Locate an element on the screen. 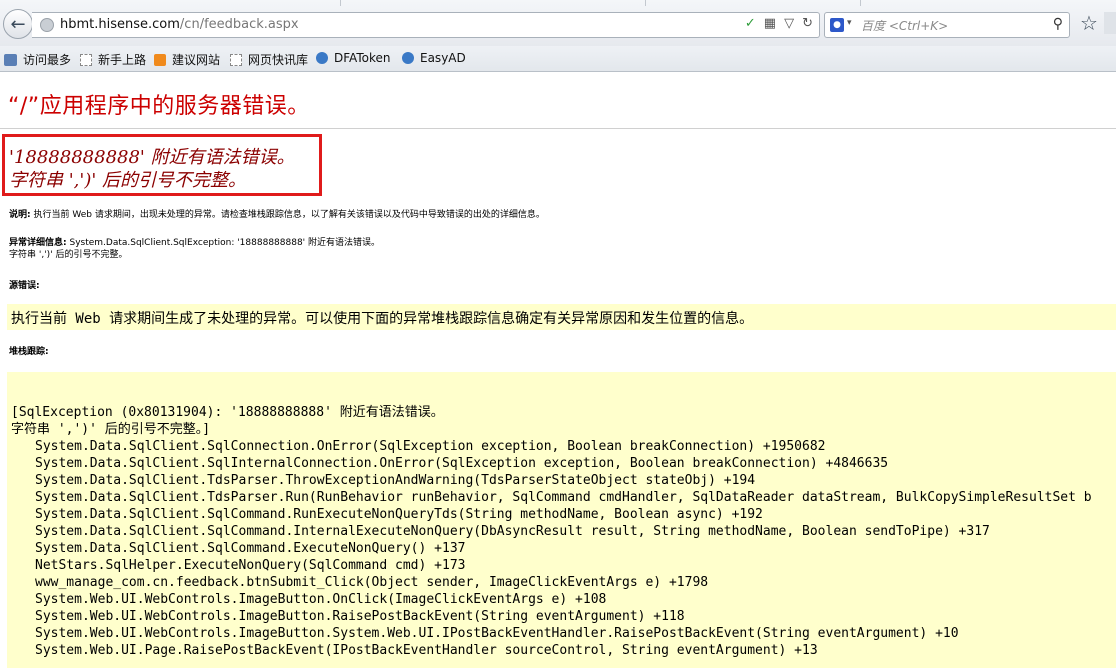 The image size is (1116, 668). search-placeholder: 百度 <Ctrl+K> is located at coordinates (905, 26).